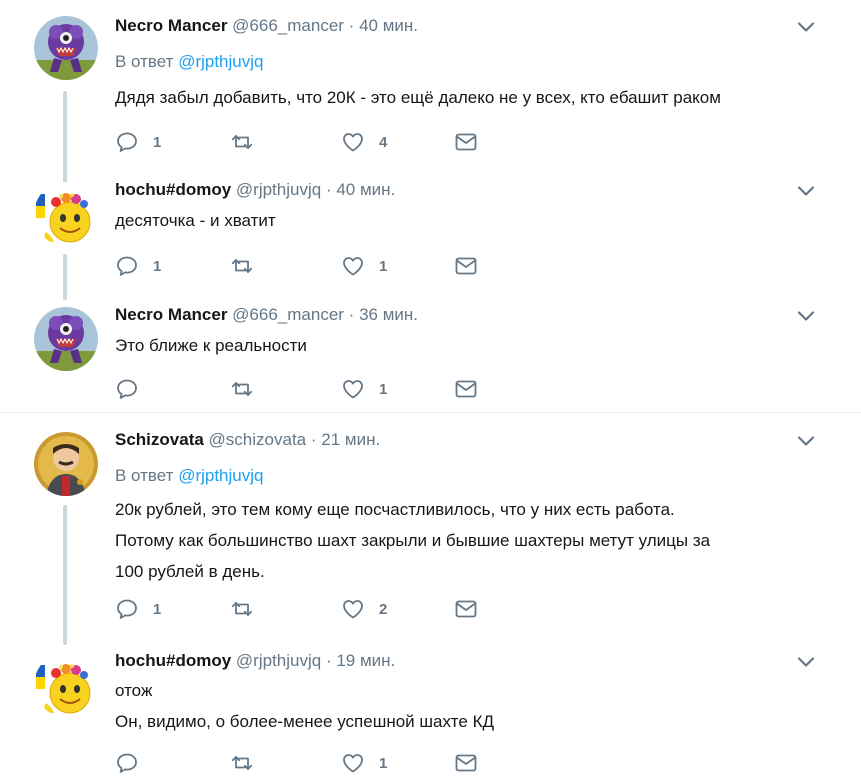 The width and height of the screenshot is (861, 783). Describe the element at coordinates (365, 660) in the screenshot. I see `timestamp: 19 мин.` at that location.